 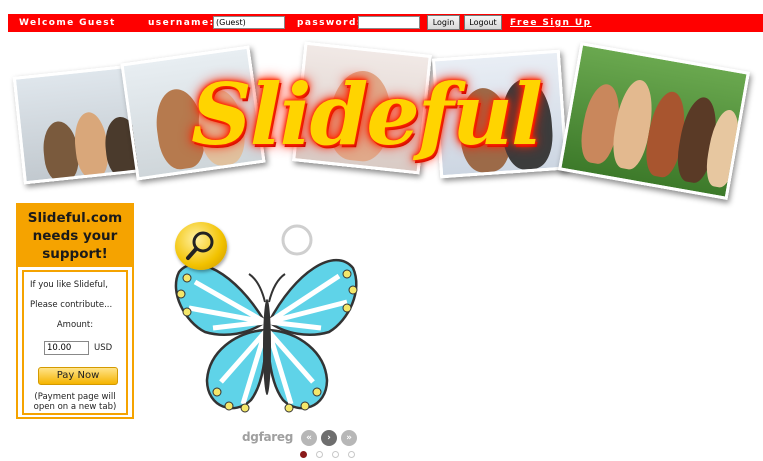 I want to click on logout-button: Logout, so click(x=483, y=22).